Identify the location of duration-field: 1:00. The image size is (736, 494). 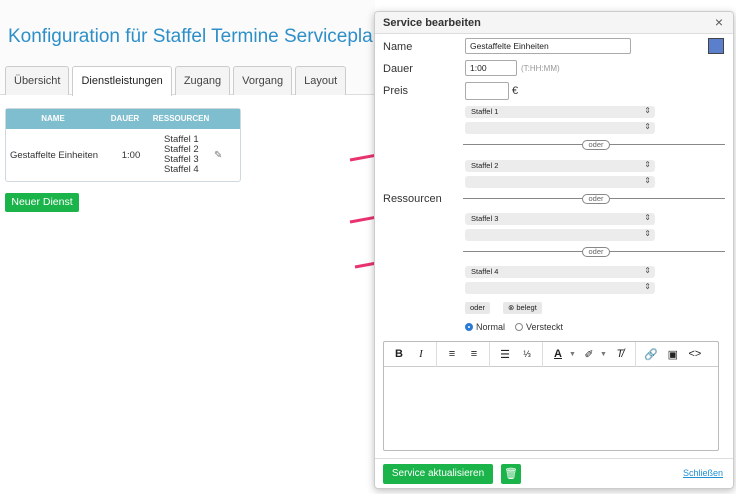
(491, 68).